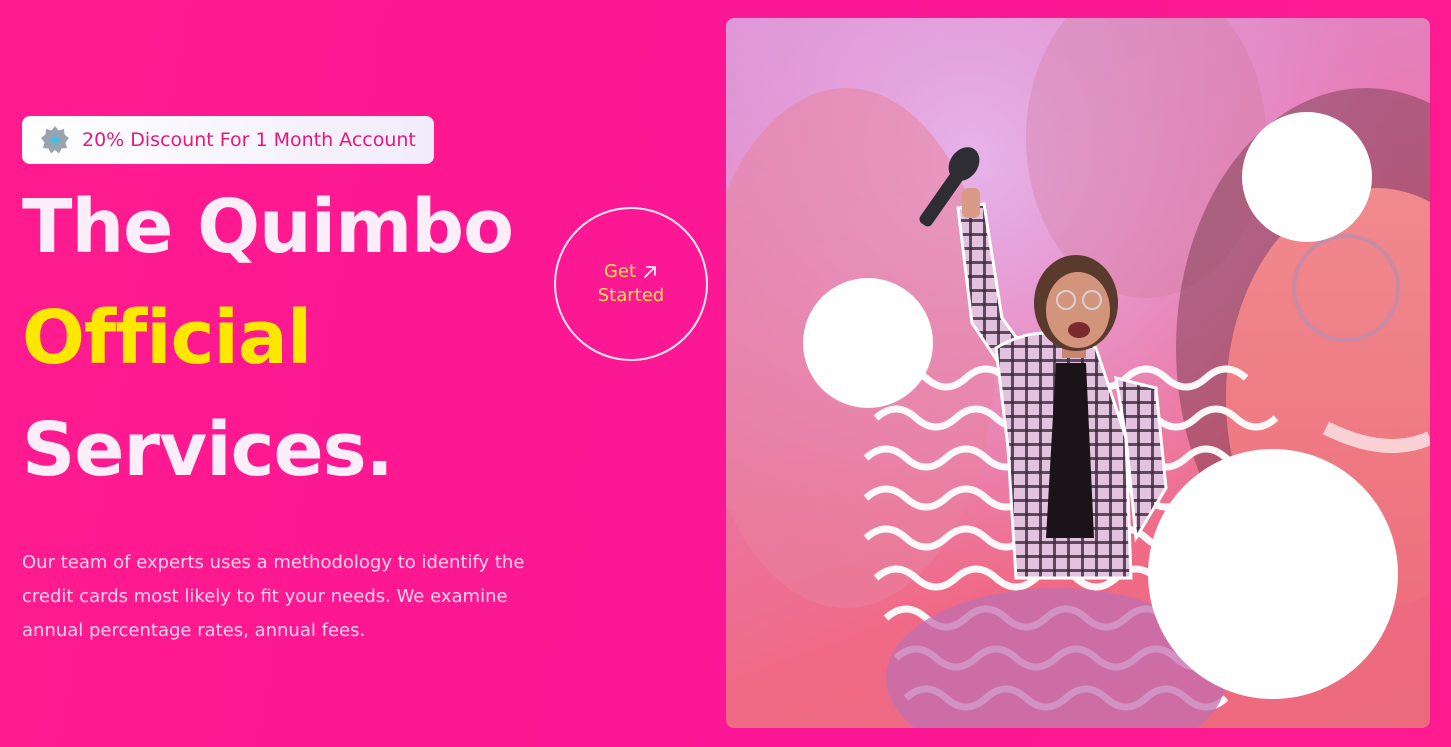 This screenshot has width=1451, height=747. What do you see at coordinates (631, 295) in the screenshot?
I see `get-started-label-line2: Started` at bounding box center [631, 295].